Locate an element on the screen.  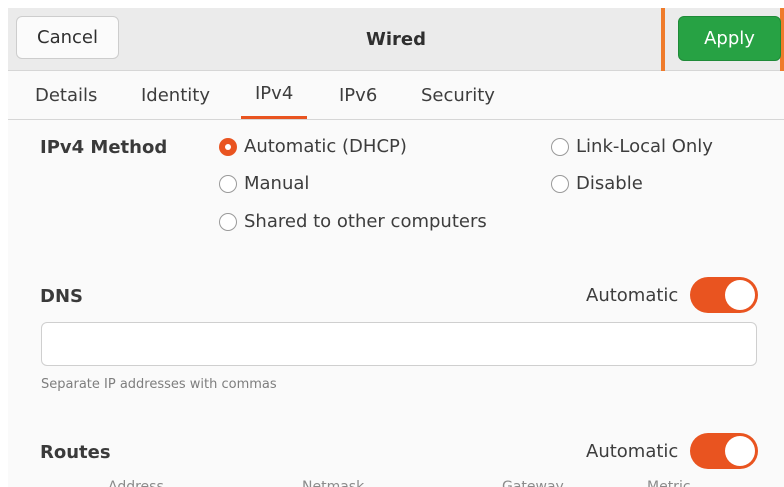
radio-checked-icon is located at coordinates (228, 146).